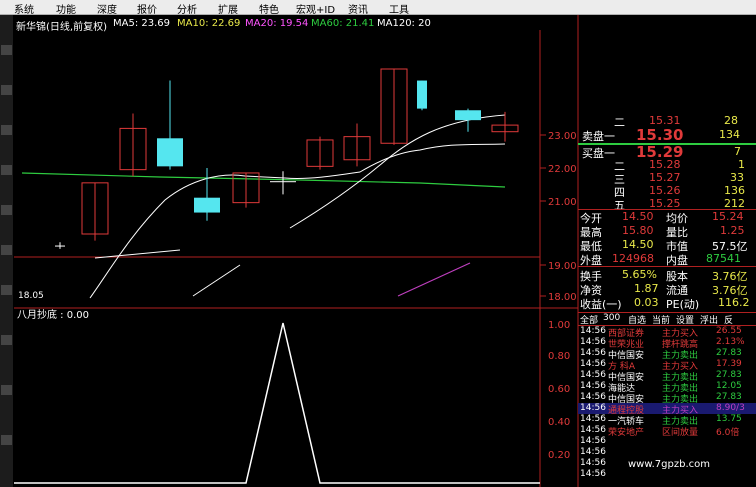 The image size is (756, 487). I want to click on buy-1-label: 买盘一, so click(598, 153).